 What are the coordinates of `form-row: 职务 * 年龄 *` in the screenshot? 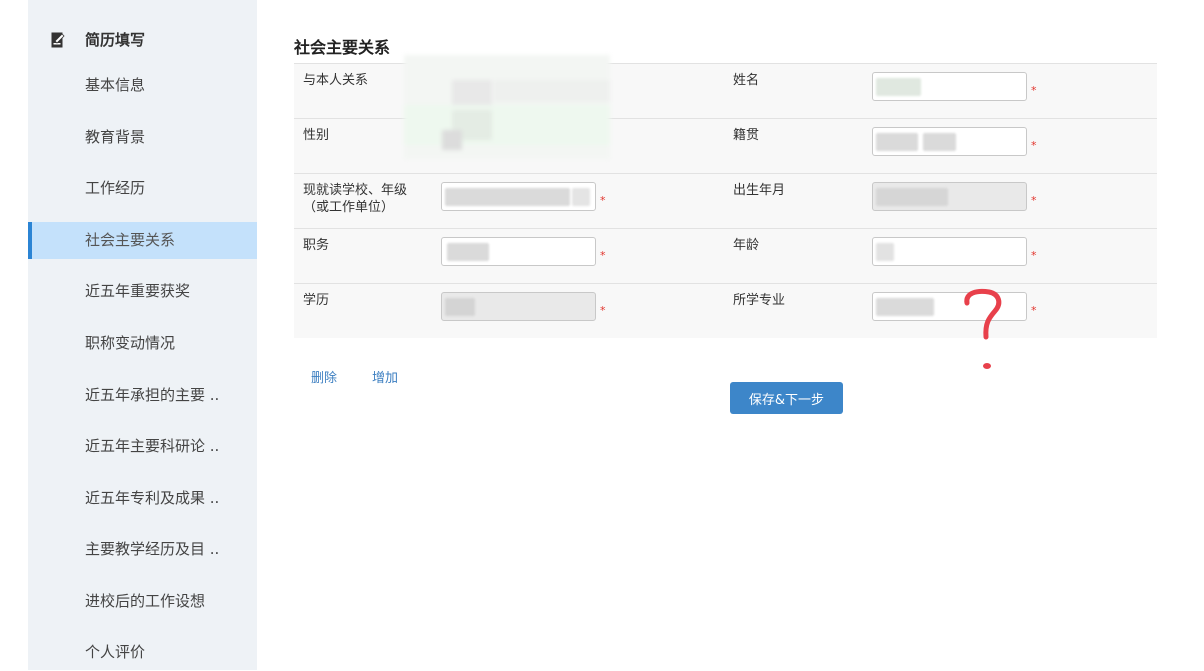 It's located at (725, 255).